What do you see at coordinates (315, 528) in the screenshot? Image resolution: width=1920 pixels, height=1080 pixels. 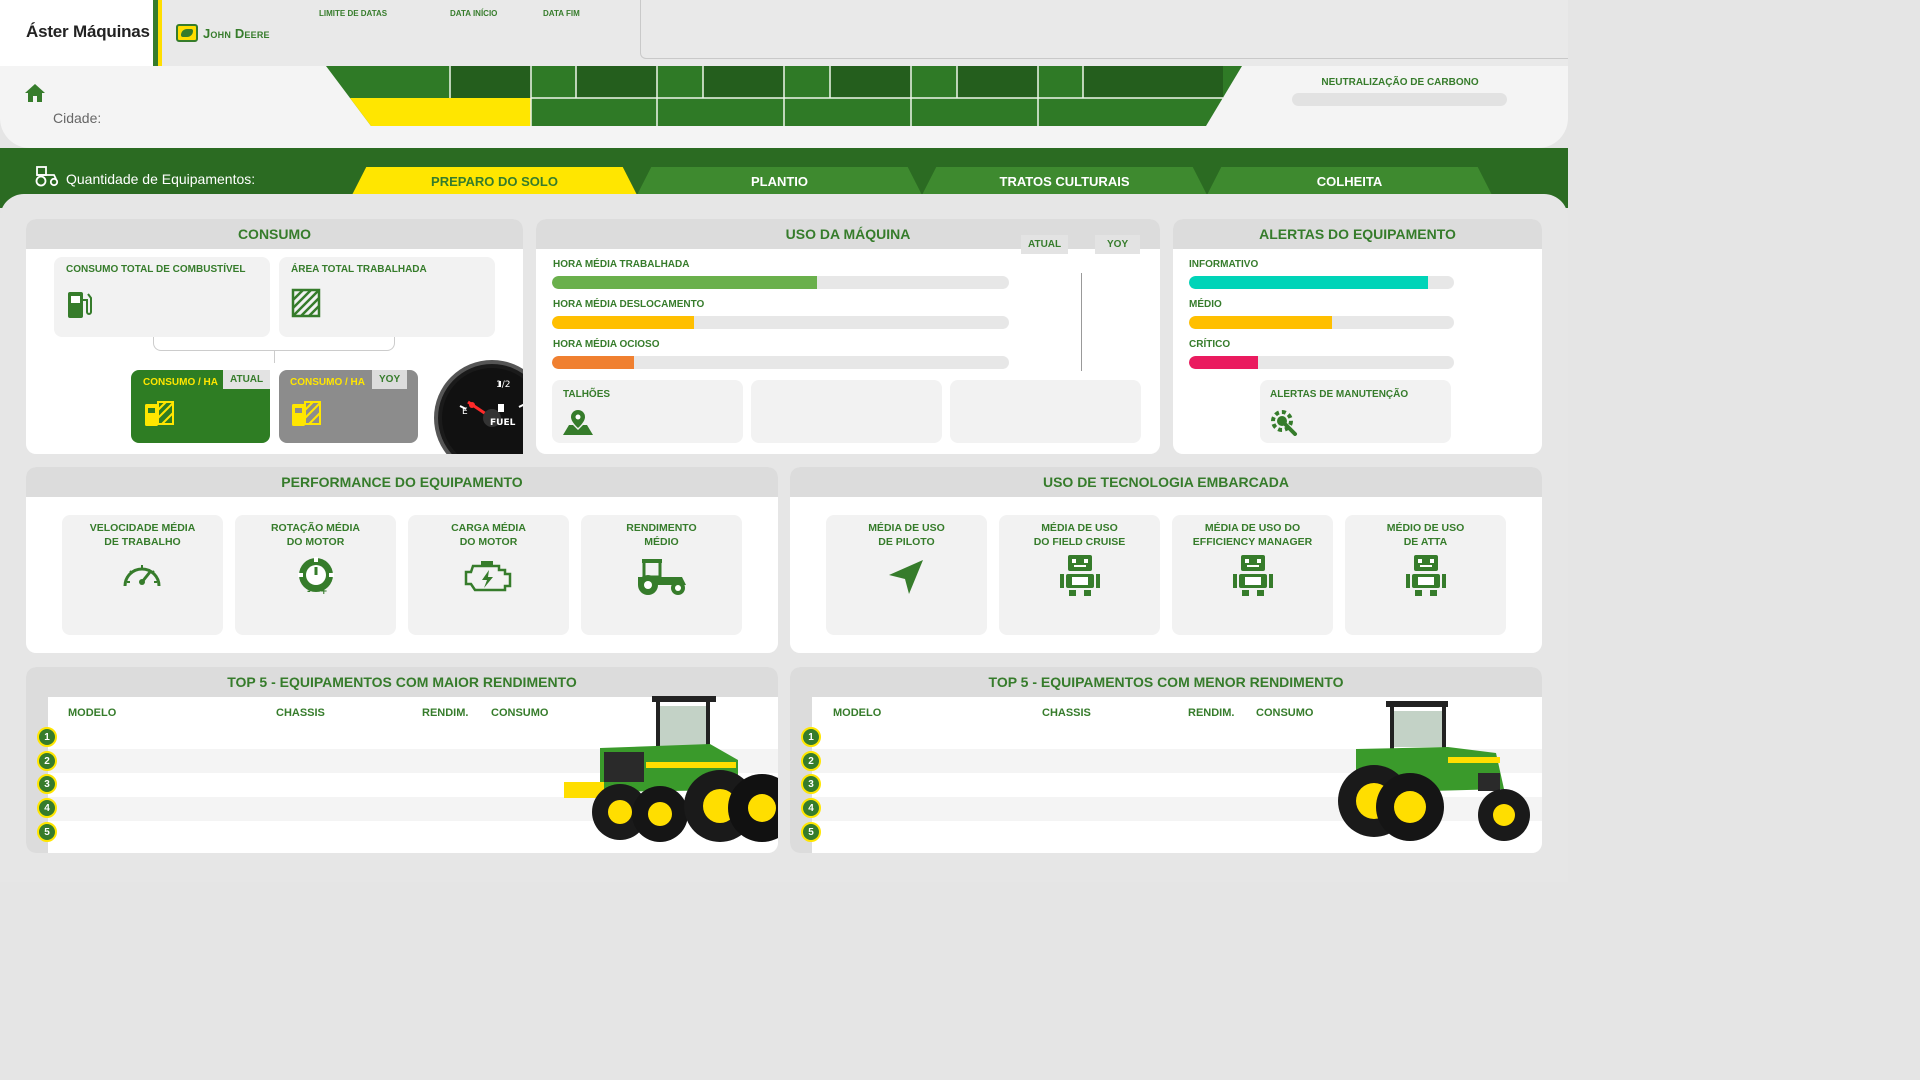 I see `perf-line1: ROTAÇÃO MÉDIA` at bounding box center [315, 528].